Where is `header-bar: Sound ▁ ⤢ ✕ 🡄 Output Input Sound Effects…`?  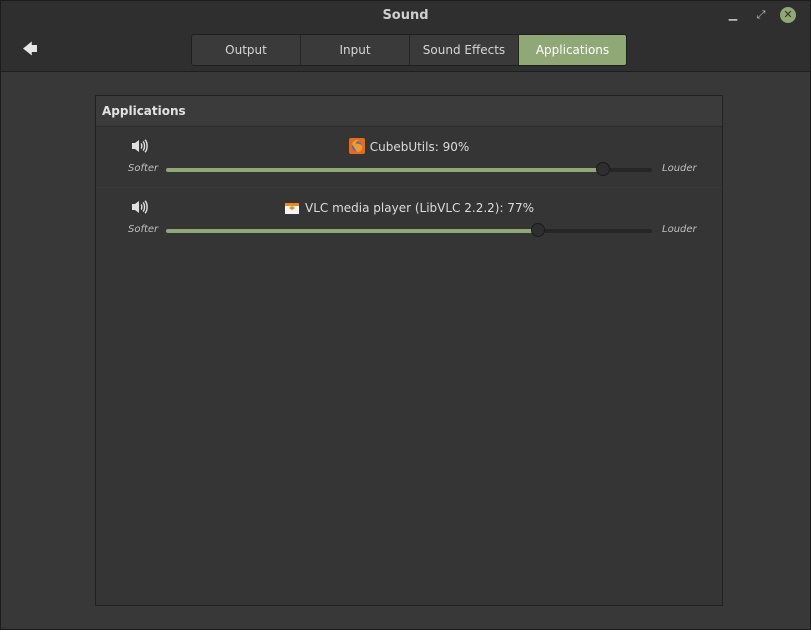
header-bar: Sound ▁ ⤢ ✕ 🡄 Output Input Sound Effects… is located at coordinates (405, 36).